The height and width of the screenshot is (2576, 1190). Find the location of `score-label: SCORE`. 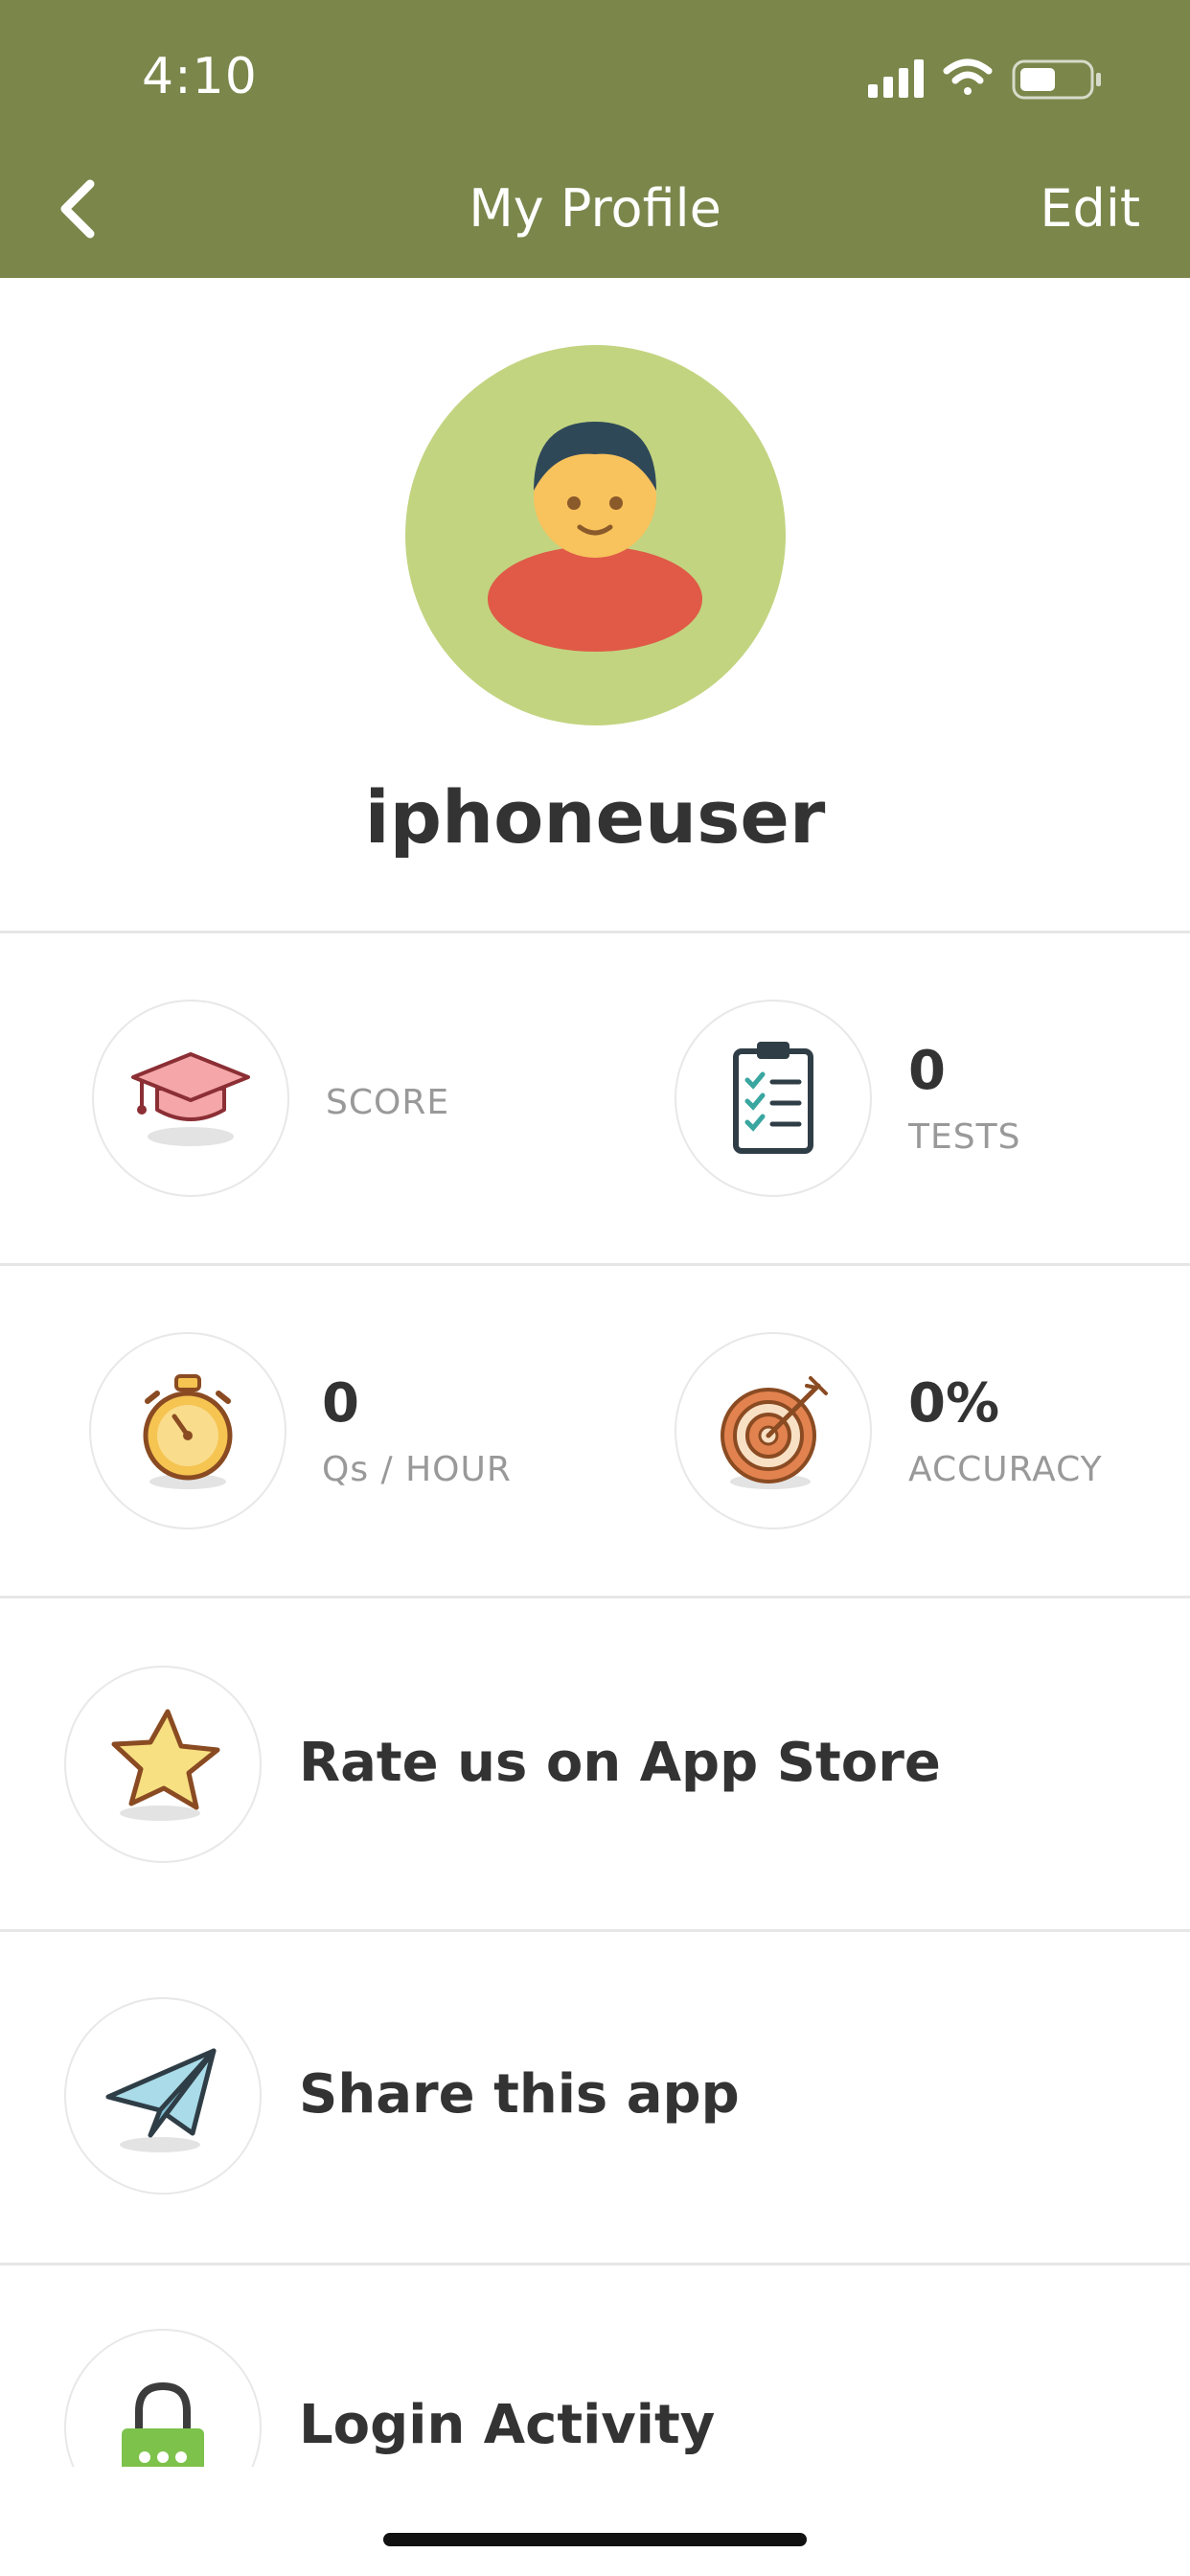

score-label: SCORE is located at coordinates (388, 1102).